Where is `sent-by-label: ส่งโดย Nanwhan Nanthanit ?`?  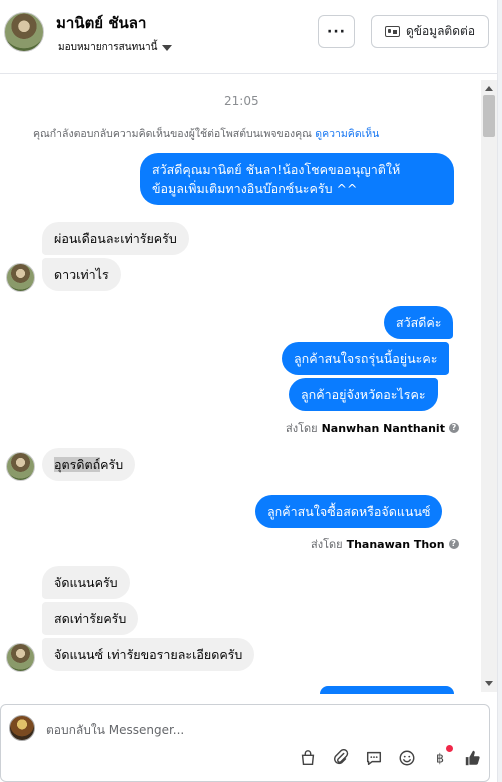 sent-by-label: ส่งโดย Nanwhan Nanthanit ? is located at coordinates (372, 428).